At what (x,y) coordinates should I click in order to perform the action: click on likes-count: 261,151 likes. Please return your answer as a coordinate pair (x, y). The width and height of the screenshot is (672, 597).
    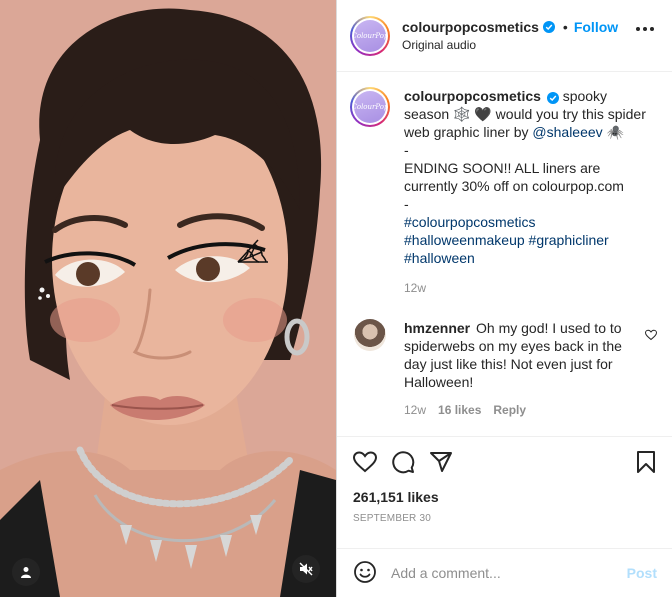
    Looking at the image, I should click on (505, 497).